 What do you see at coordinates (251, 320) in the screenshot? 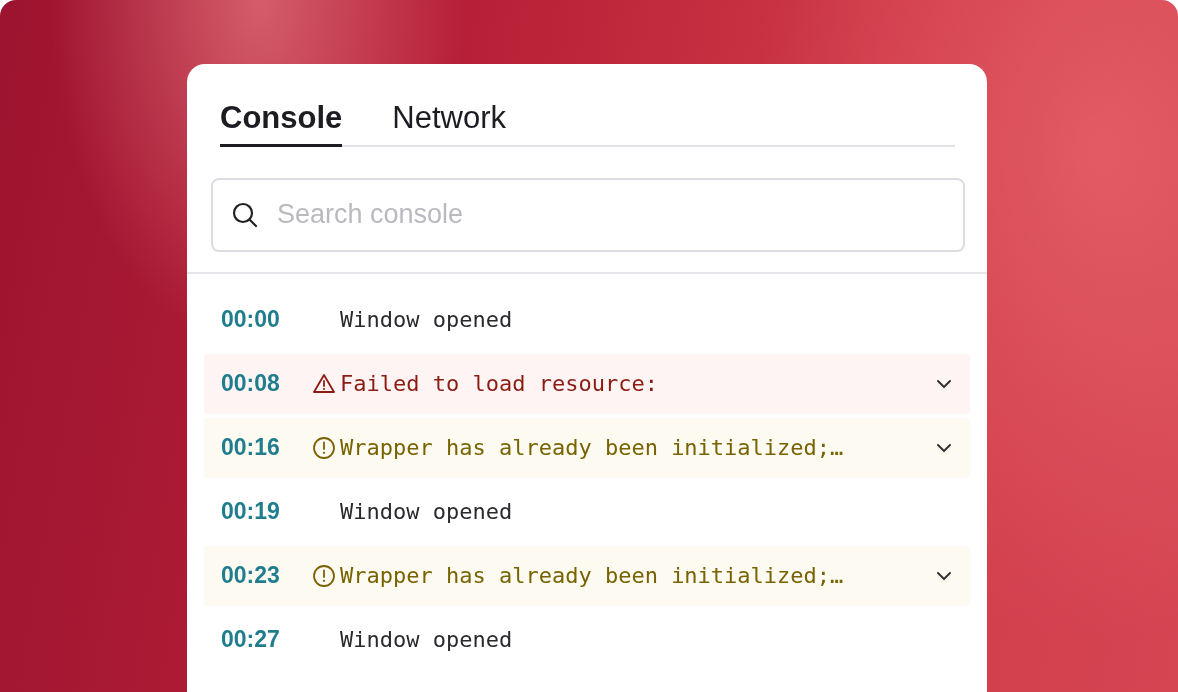
I see `log-time: 00:00` at bounding box center [251, 320].